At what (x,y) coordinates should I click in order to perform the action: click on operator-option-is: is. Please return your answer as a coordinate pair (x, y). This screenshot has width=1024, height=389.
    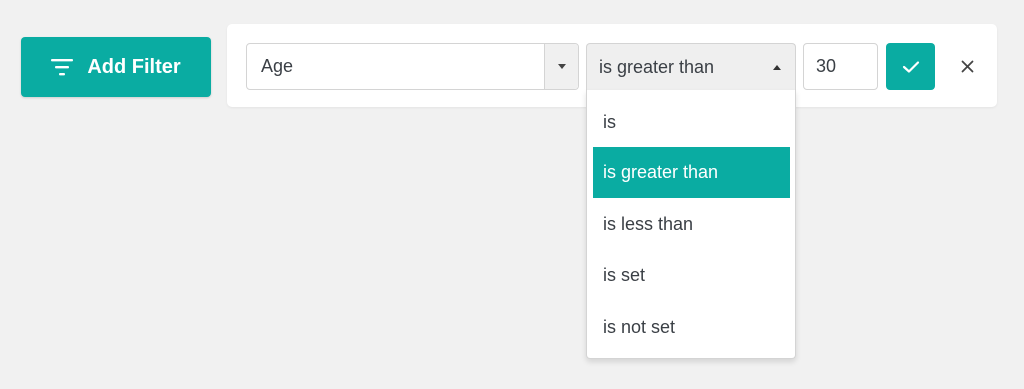
    Looking at the image, I should click on (691, 122).